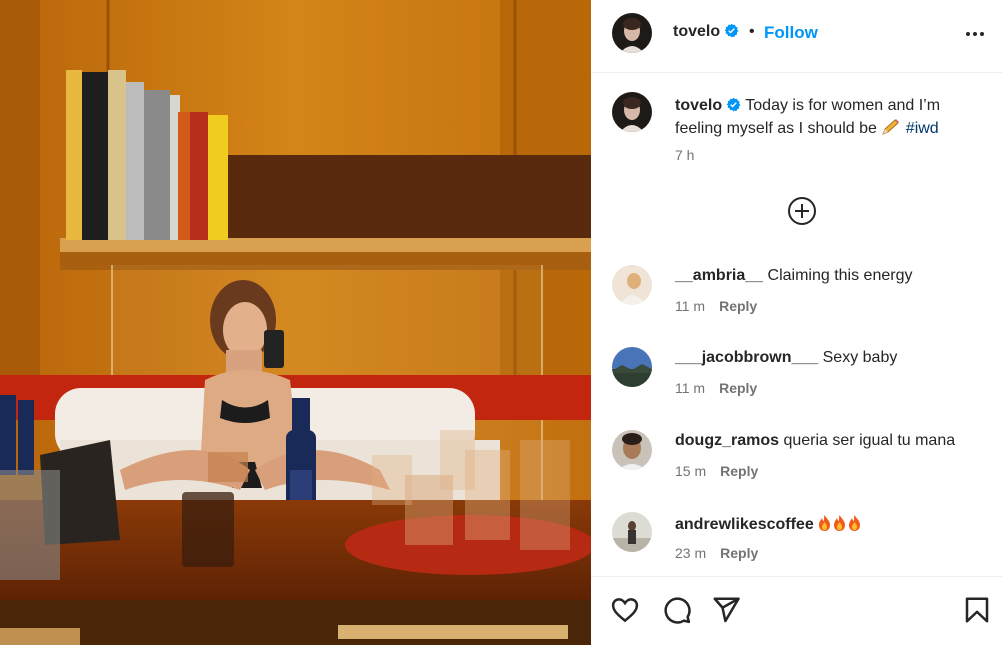  I want to click on comment-text: andrewlikescoffee, so click(769, 524).